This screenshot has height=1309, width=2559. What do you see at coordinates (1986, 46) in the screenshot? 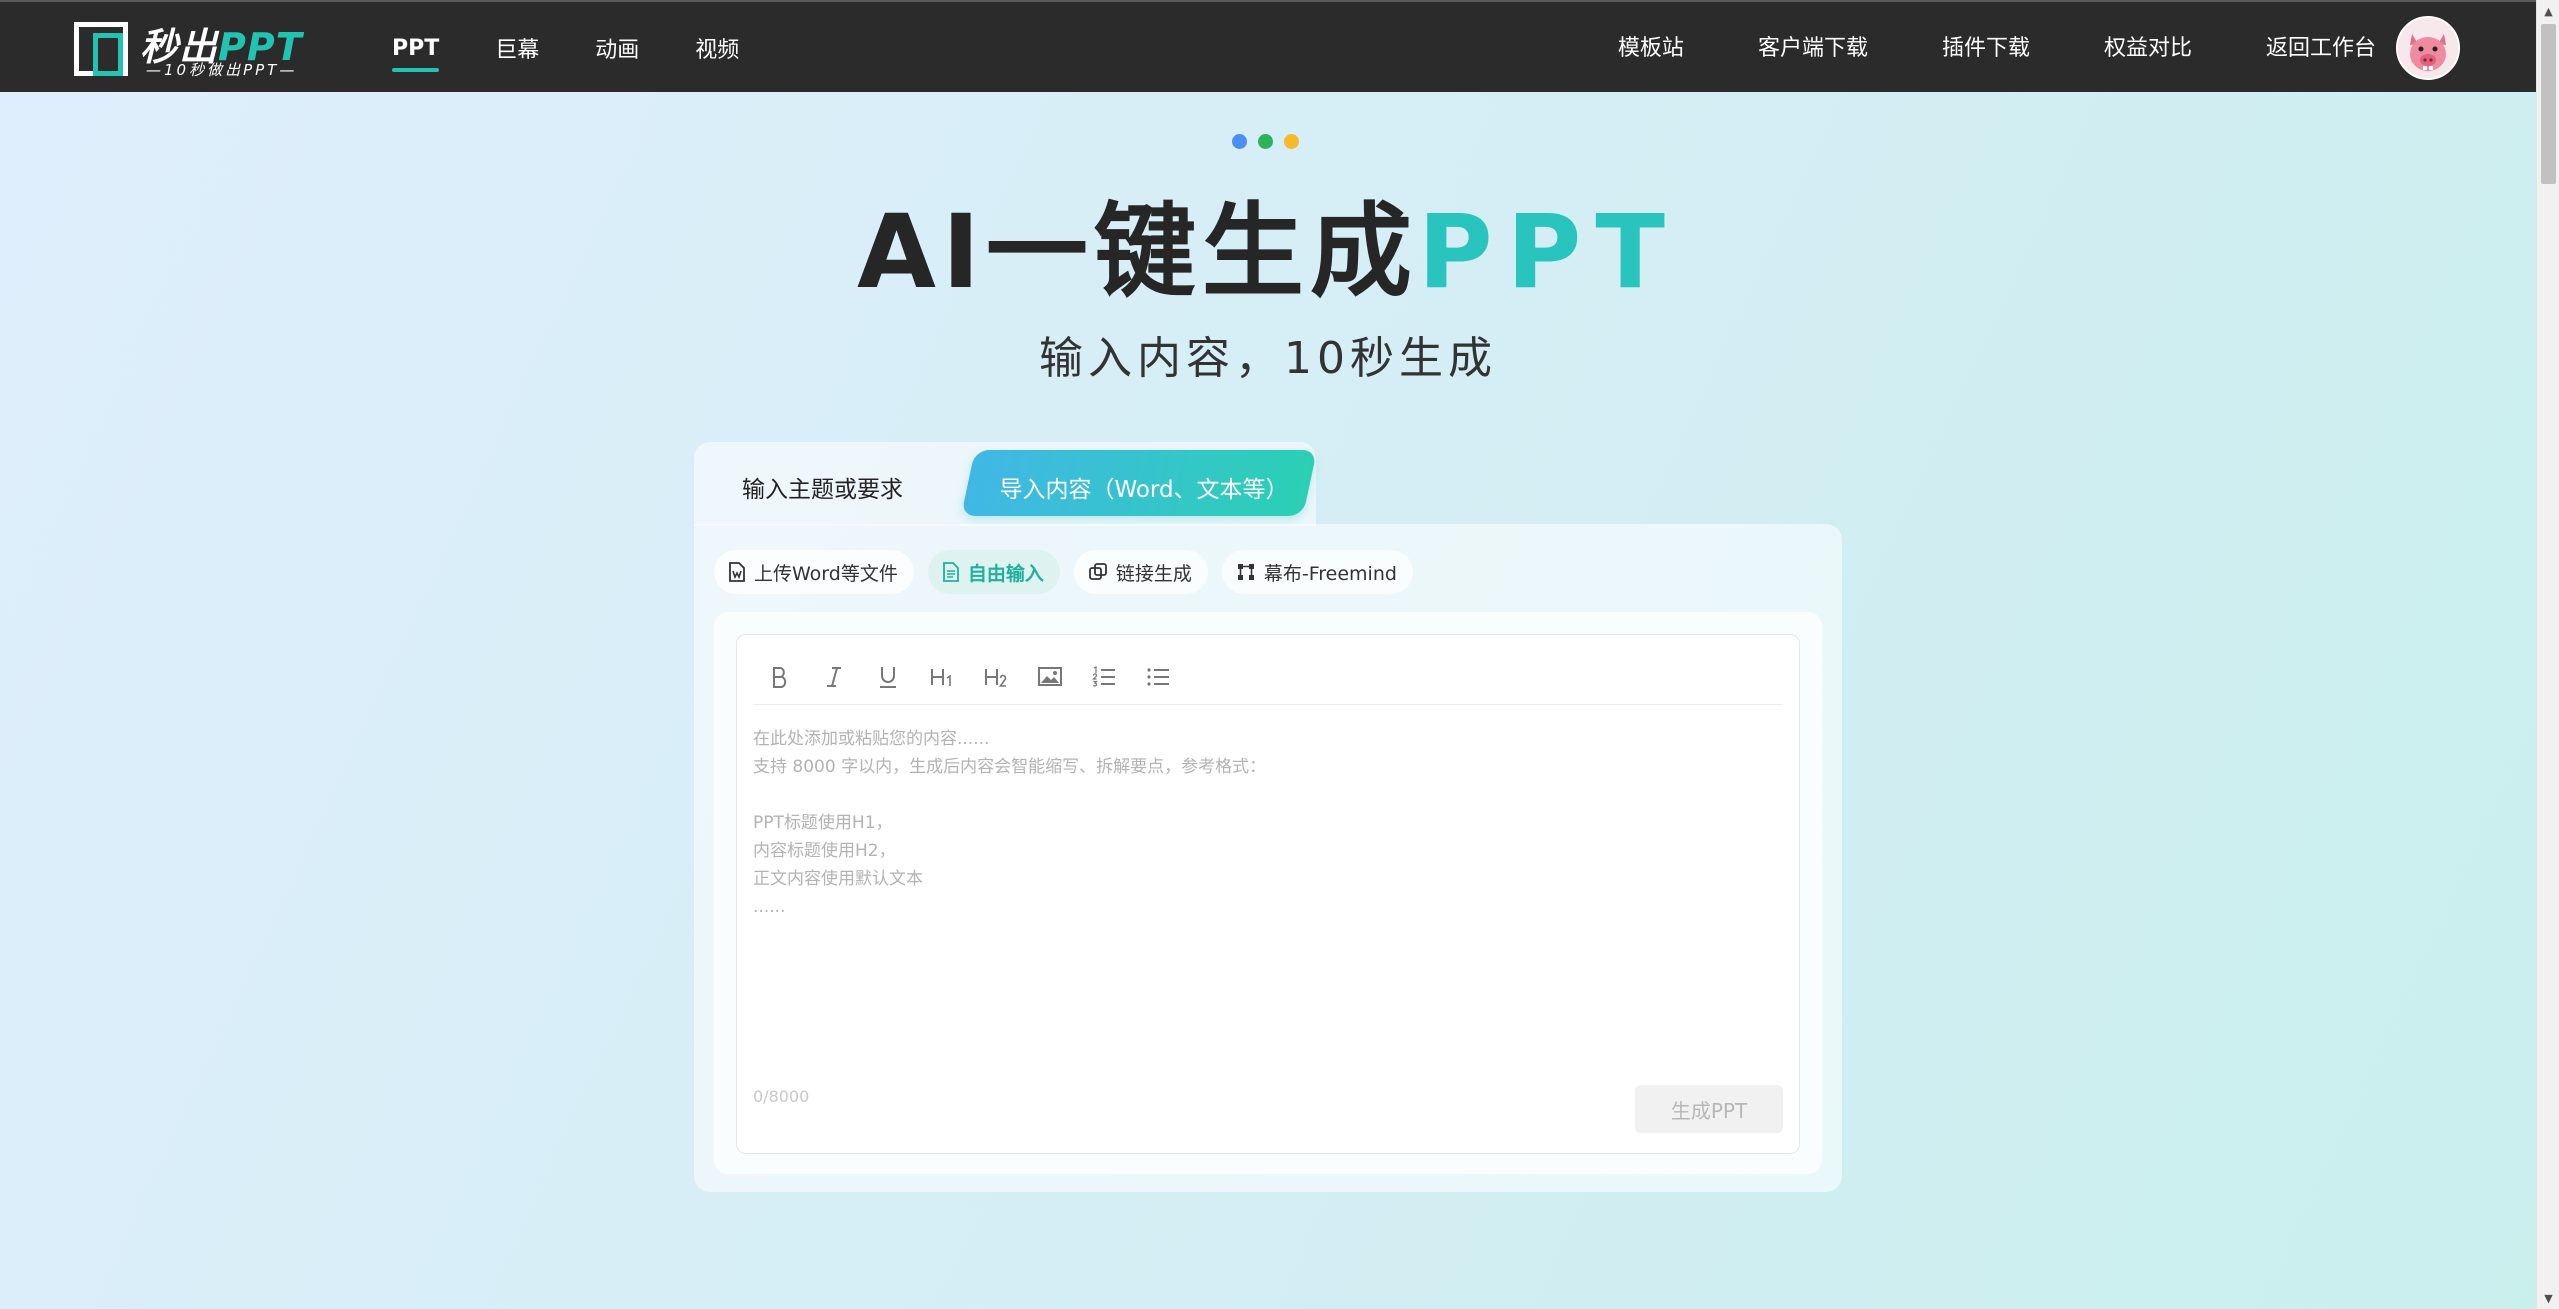
I see `nav-item-plugin-download: 插件下载` at bounding box center [1986, 46].